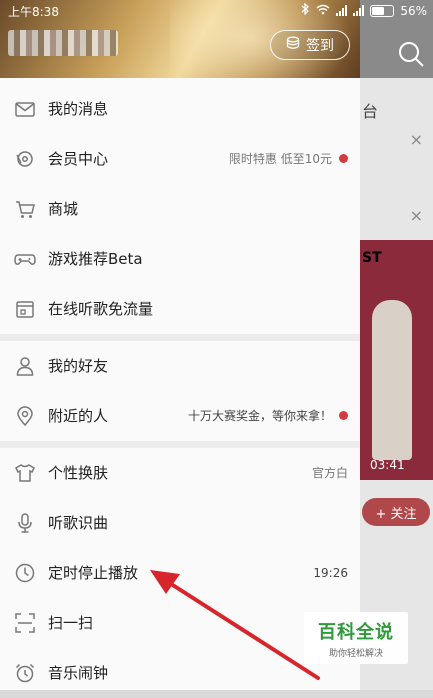 Image resolution: width=433 pixels, height=698 pixels. What do you see at coordinates (180, 159) in the screenshot?
I see `menu-item-vip-center: 会员中心 限时特惠 低至10元` at bounding box center [180, 159].